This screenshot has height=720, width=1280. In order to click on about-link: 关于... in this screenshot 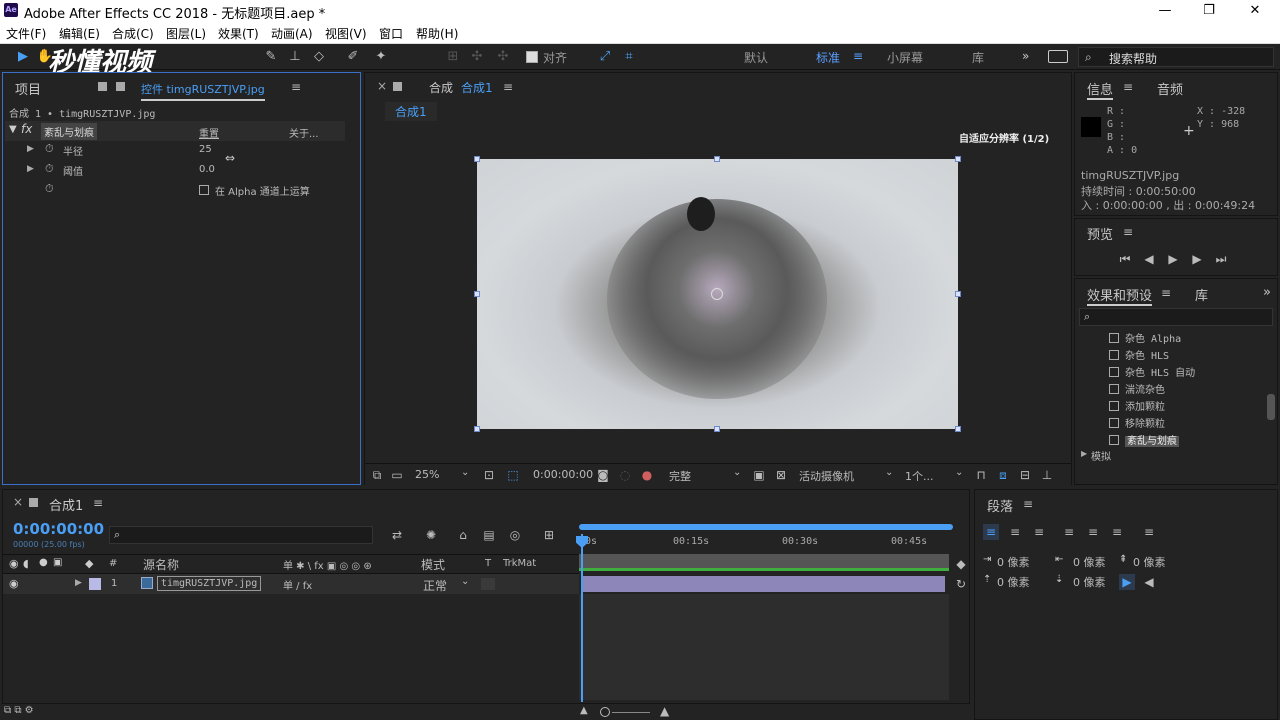, I will do `click(304, 132)`.